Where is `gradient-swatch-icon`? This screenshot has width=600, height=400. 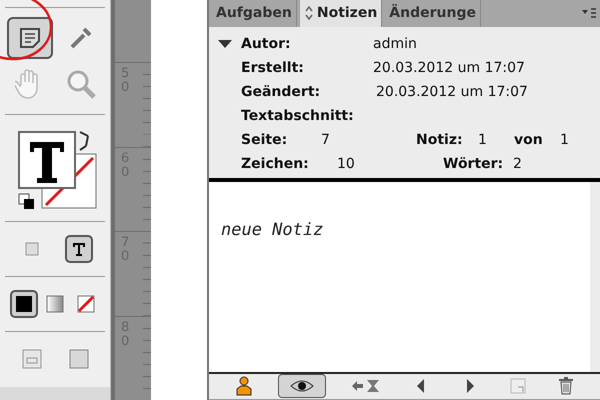 gradient-swatch-icon is located at coordinates (55, 304).